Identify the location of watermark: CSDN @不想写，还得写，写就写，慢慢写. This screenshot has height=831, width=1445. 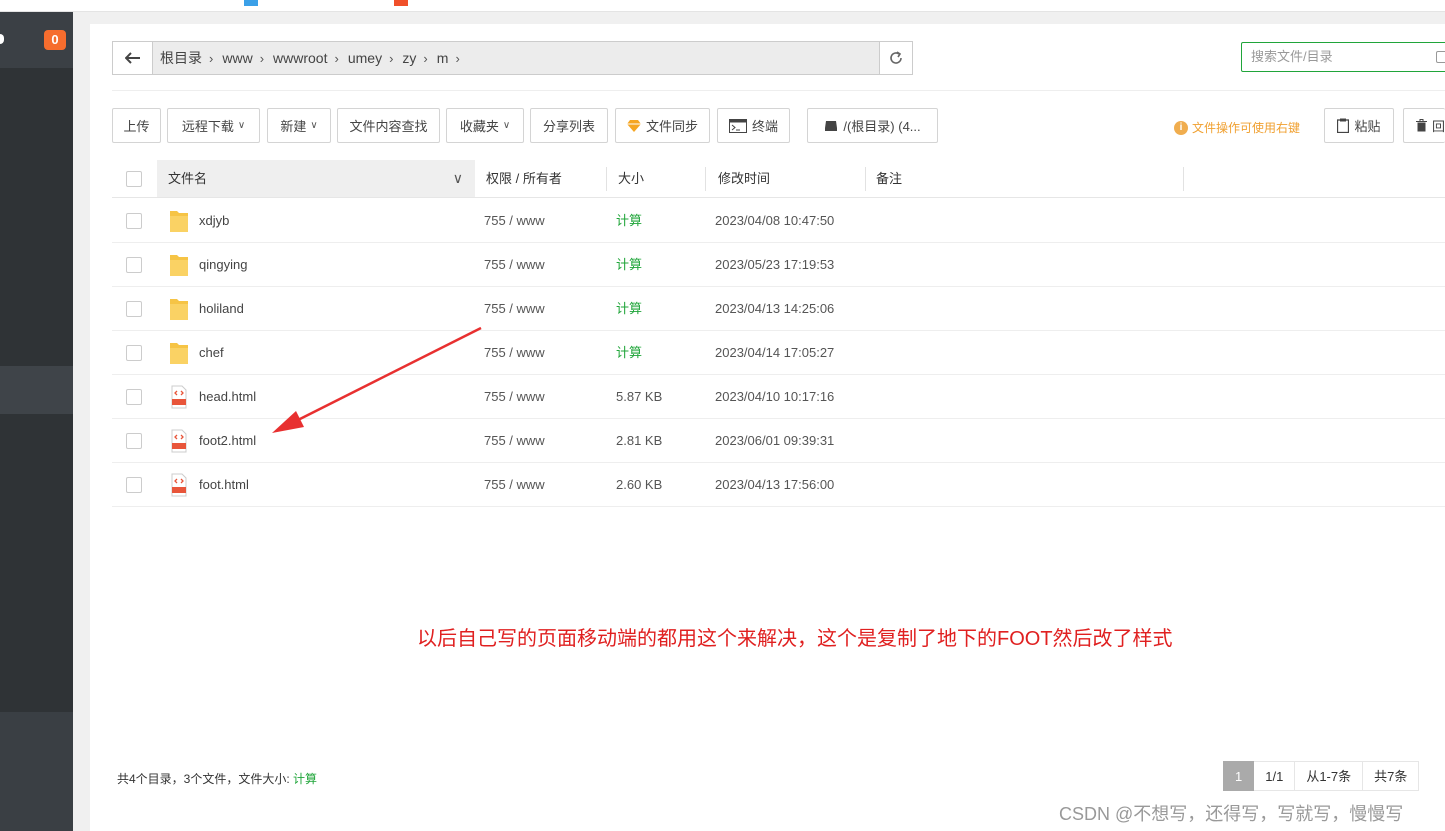
(1231, 814).